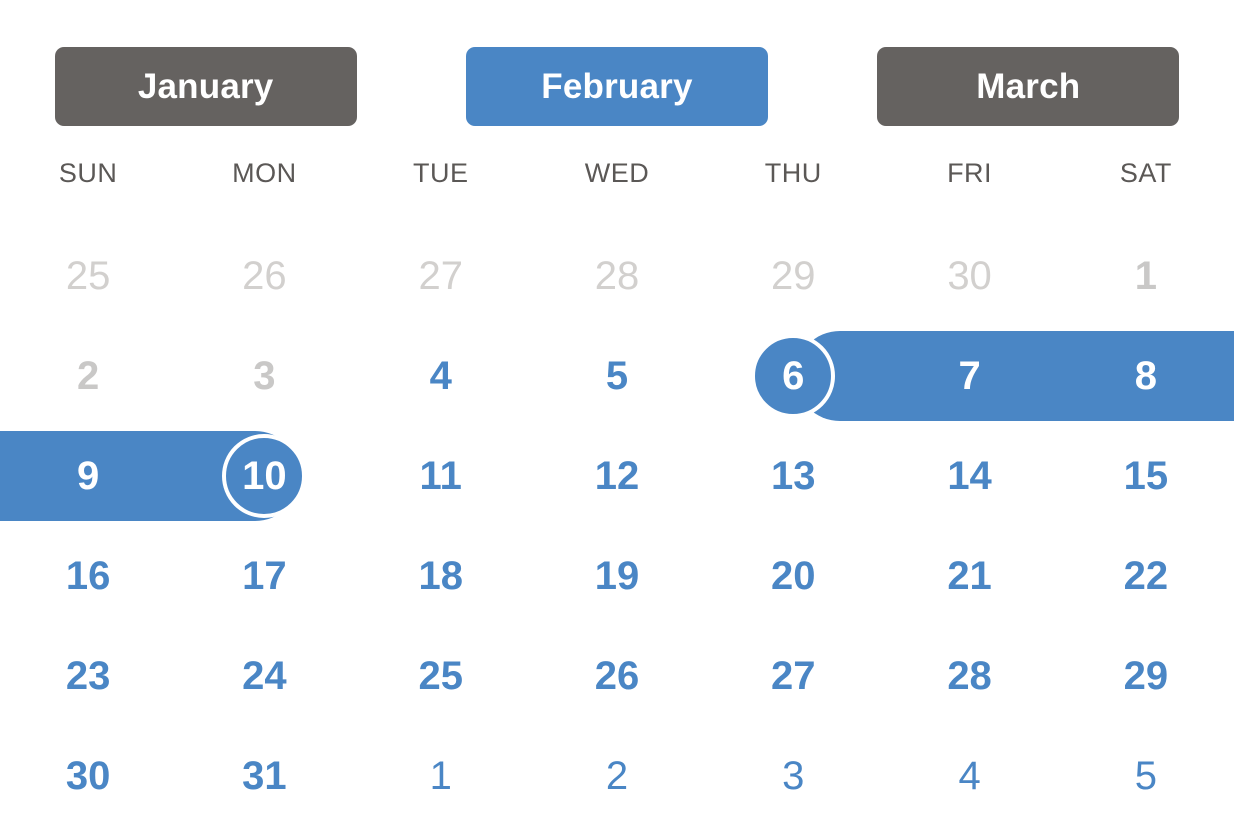 This screenshot has width=1234, height=832. I want to click on calendar-day-number: 18, so click(440, 576).